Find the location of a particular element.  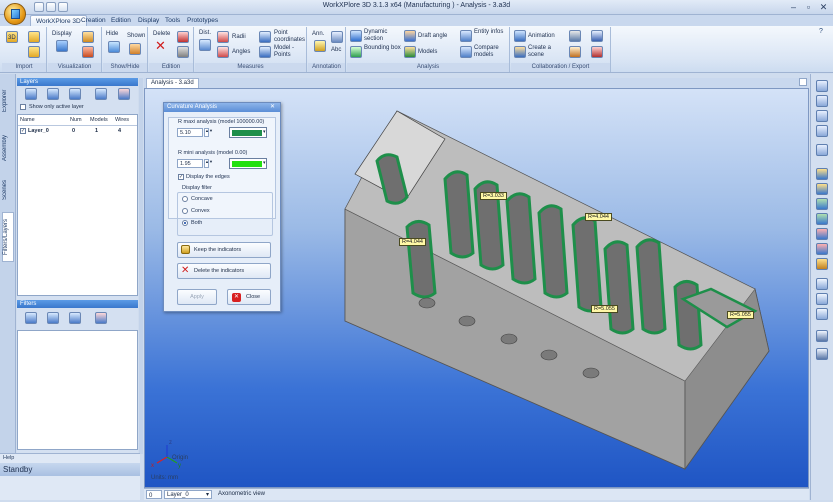

compare-models-icon is located at coordinates (466, 52).